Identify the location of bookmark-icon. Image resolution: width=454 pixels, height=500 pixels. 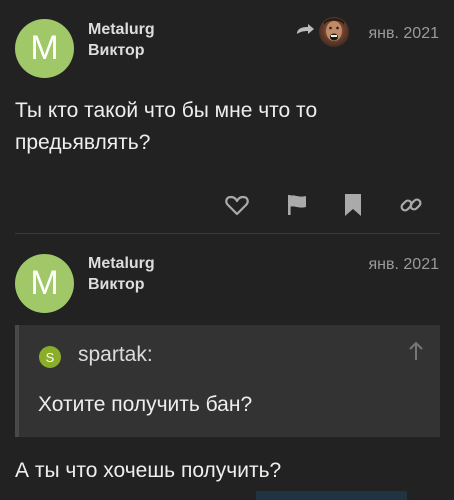
(353, 205).